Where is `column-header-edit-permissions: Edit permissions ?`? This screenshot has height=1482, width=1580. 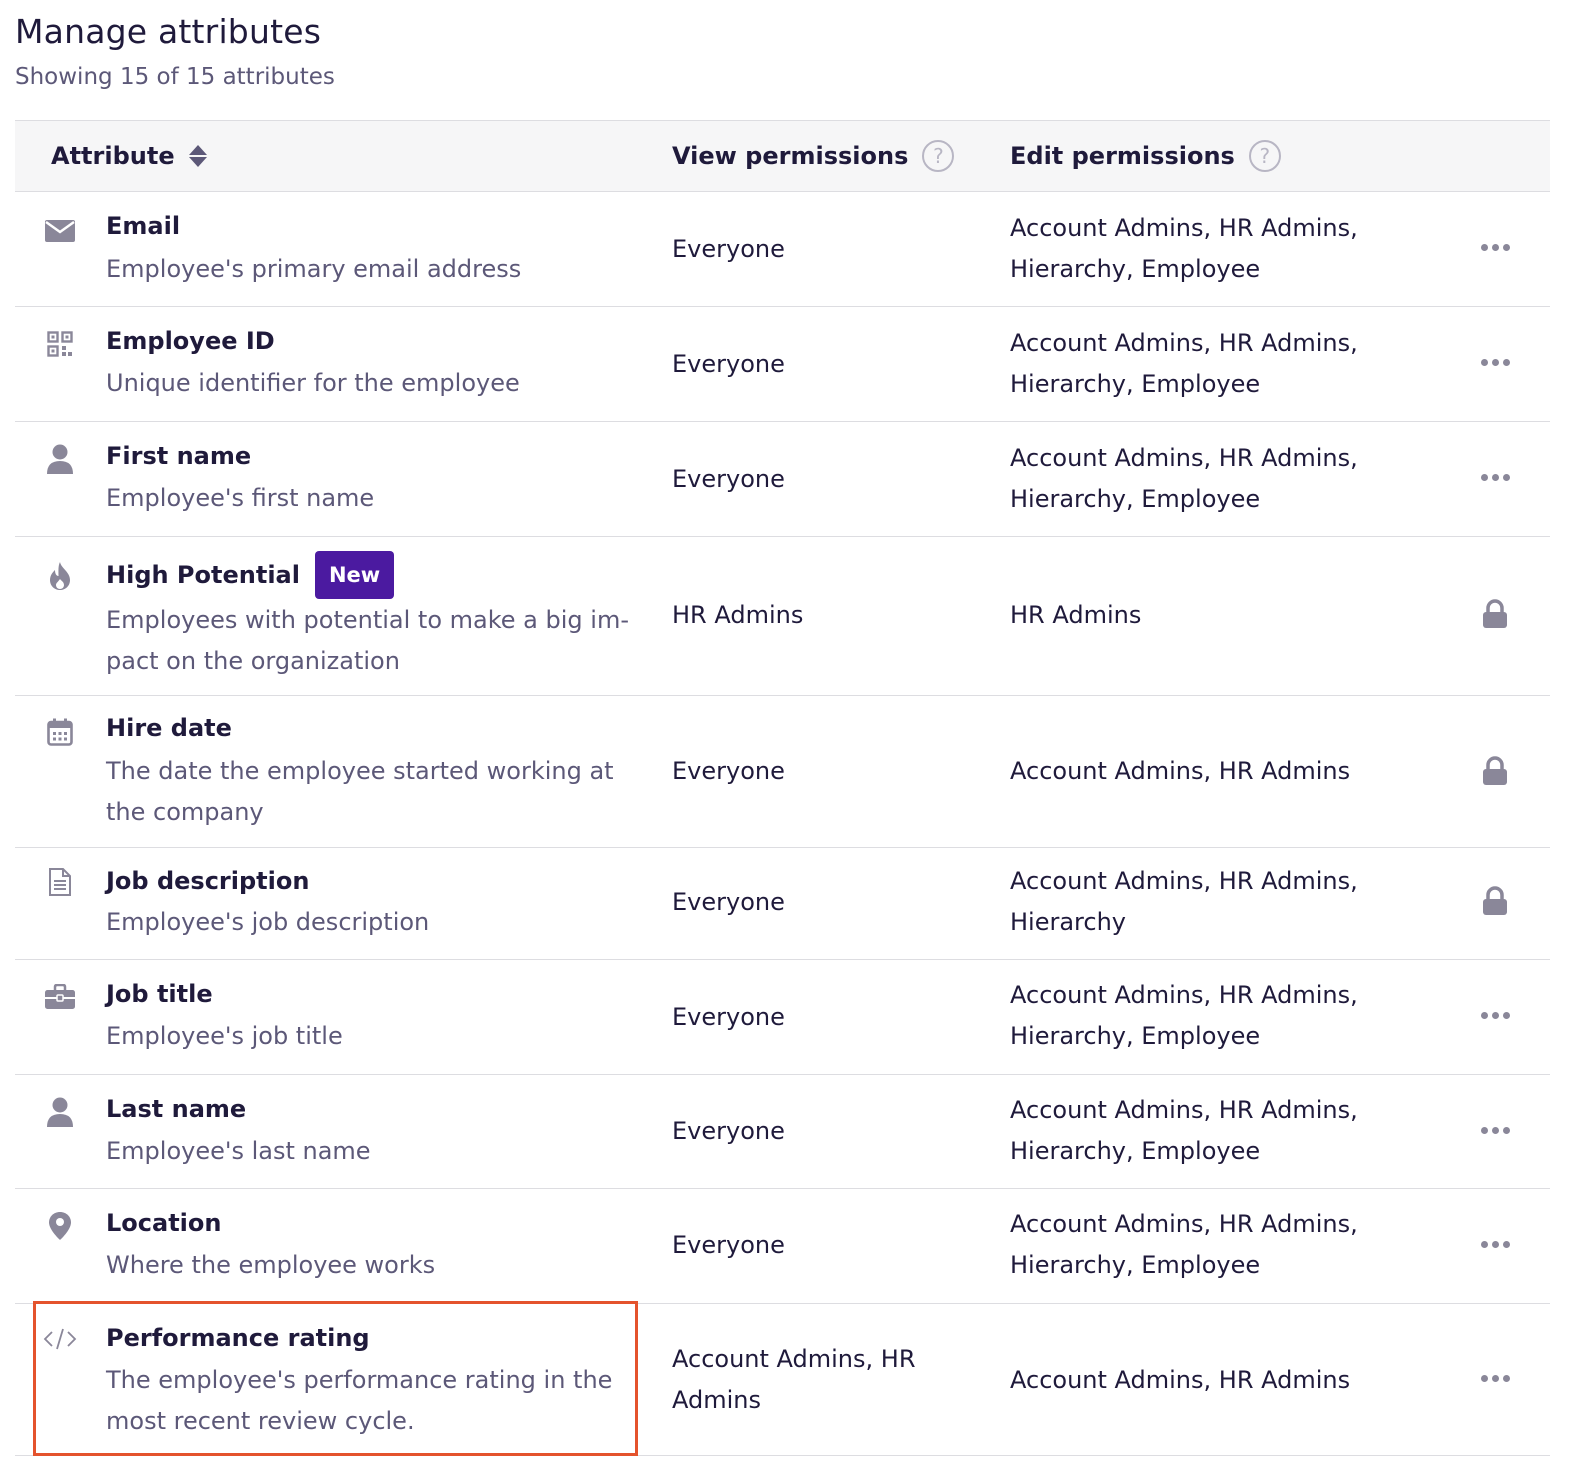
column-header-edit-permissions: Edit permissions ? is located at coordinates (1145, 156).